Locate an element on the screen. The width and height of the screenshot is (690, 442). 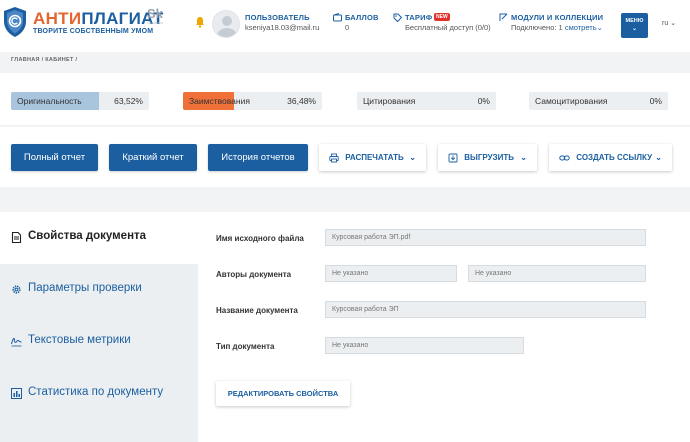
breadcrumb-home: ГЛАВНАЯ is located at coordinates (25, 60).